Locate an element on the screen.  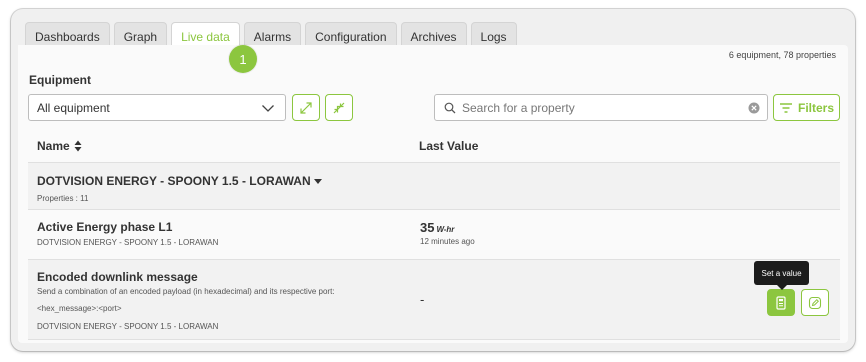
search-input is located at coordinates (602, 107).